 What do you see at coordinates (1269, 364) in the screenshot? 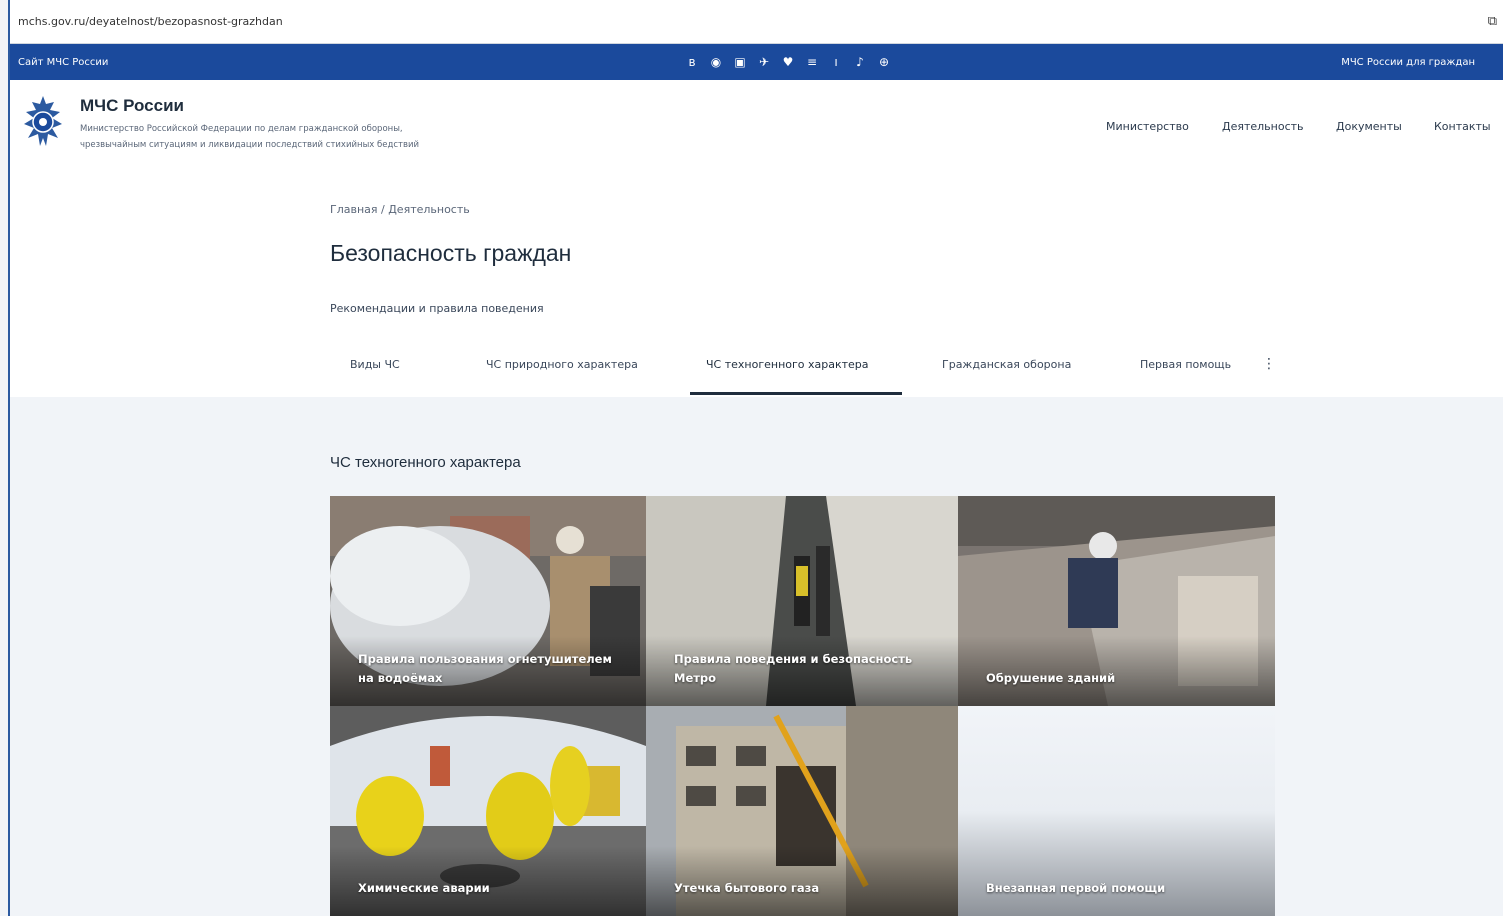
I see `more-tabs-icon: ⋮` at bounding box center [1269, 364].